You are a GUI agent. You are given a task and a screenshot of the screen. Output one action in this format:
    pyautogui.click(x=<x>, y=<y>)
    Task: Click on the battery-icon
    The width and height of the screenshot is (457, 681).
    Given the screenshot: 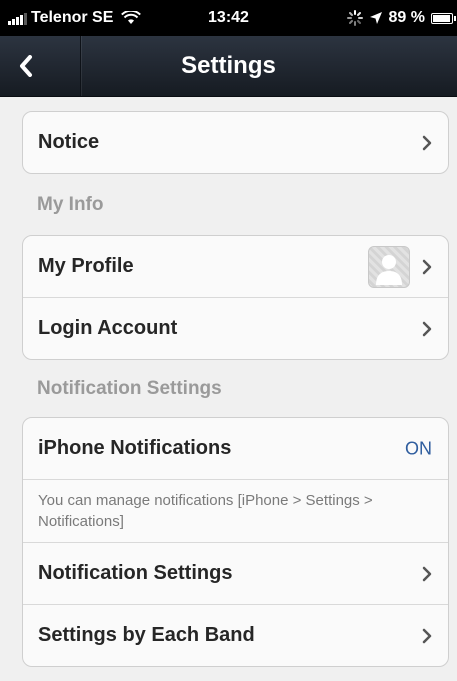 What is the action you would take?
    pyautogui.click(x=443, y=18)
    